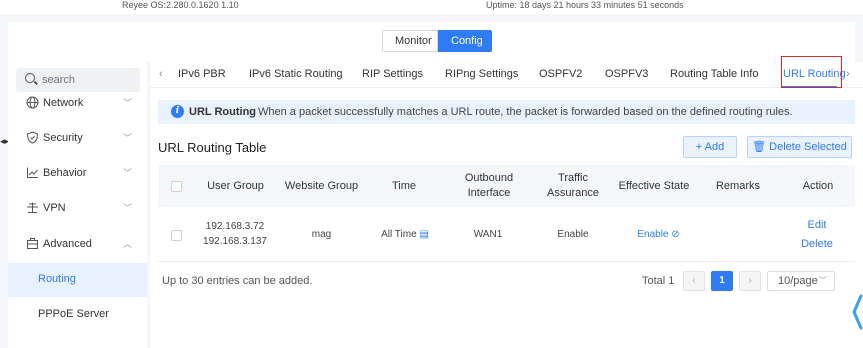 The width and height of the screenshot is (863, 348). I want to click on info-title: URL Routing, so click(223, 112).